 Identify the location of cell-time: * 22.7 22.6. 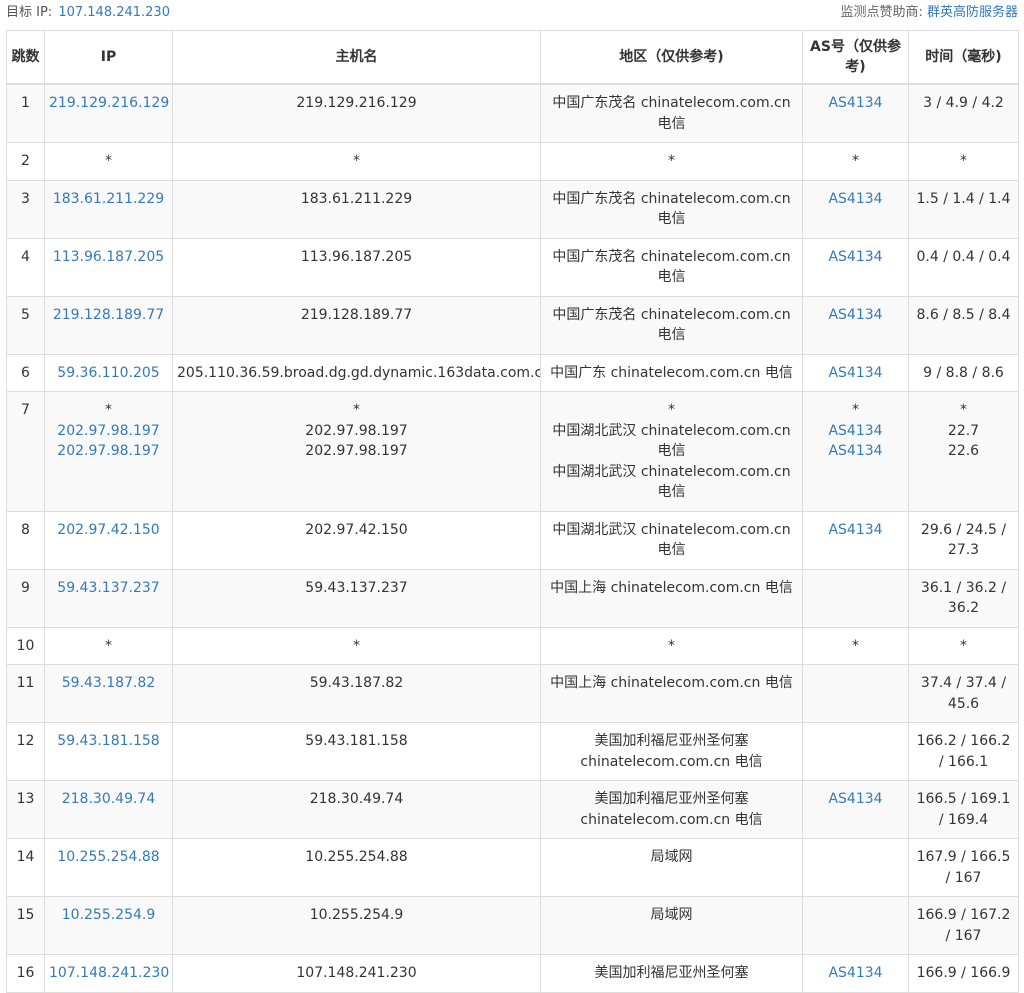
(963, 451).